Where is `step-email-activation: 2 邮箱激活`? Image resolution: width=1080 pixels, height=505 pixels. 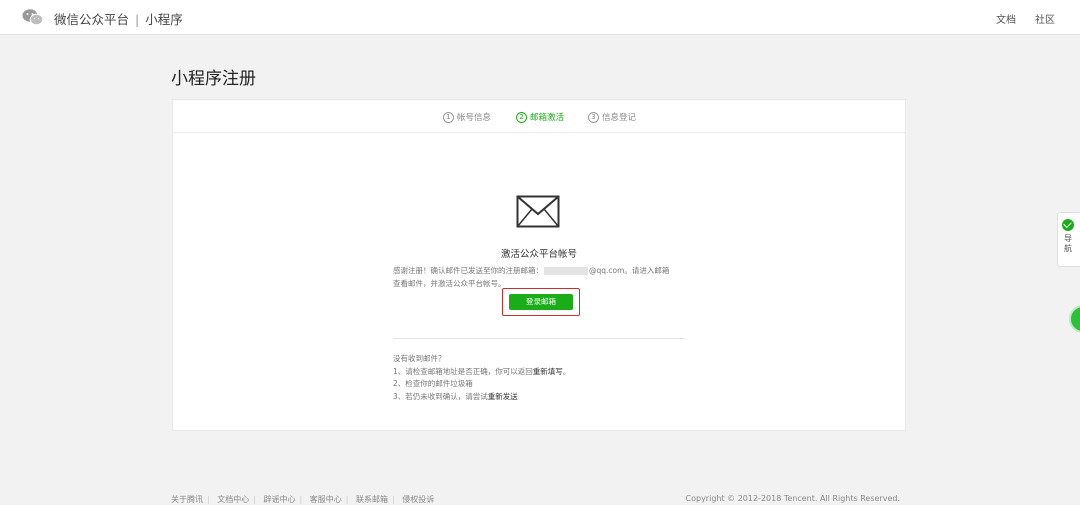
step-email-activation: 2 邮箱激活 is located at coordinates (540, 117).